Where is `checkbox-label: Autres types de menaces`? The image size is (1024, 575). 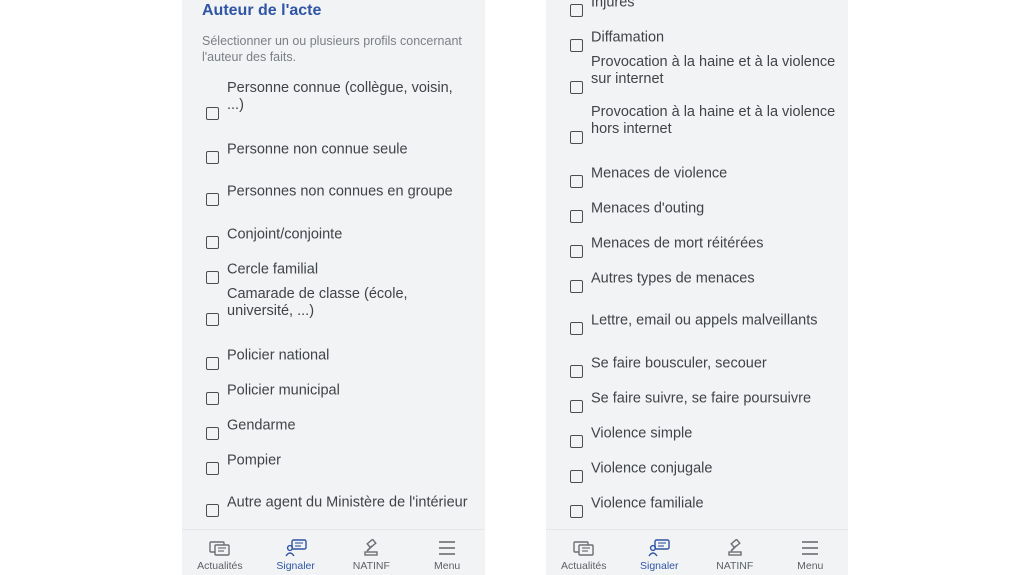
checkbox-label: Autres types de menaces is located at coordinates (673, 278).